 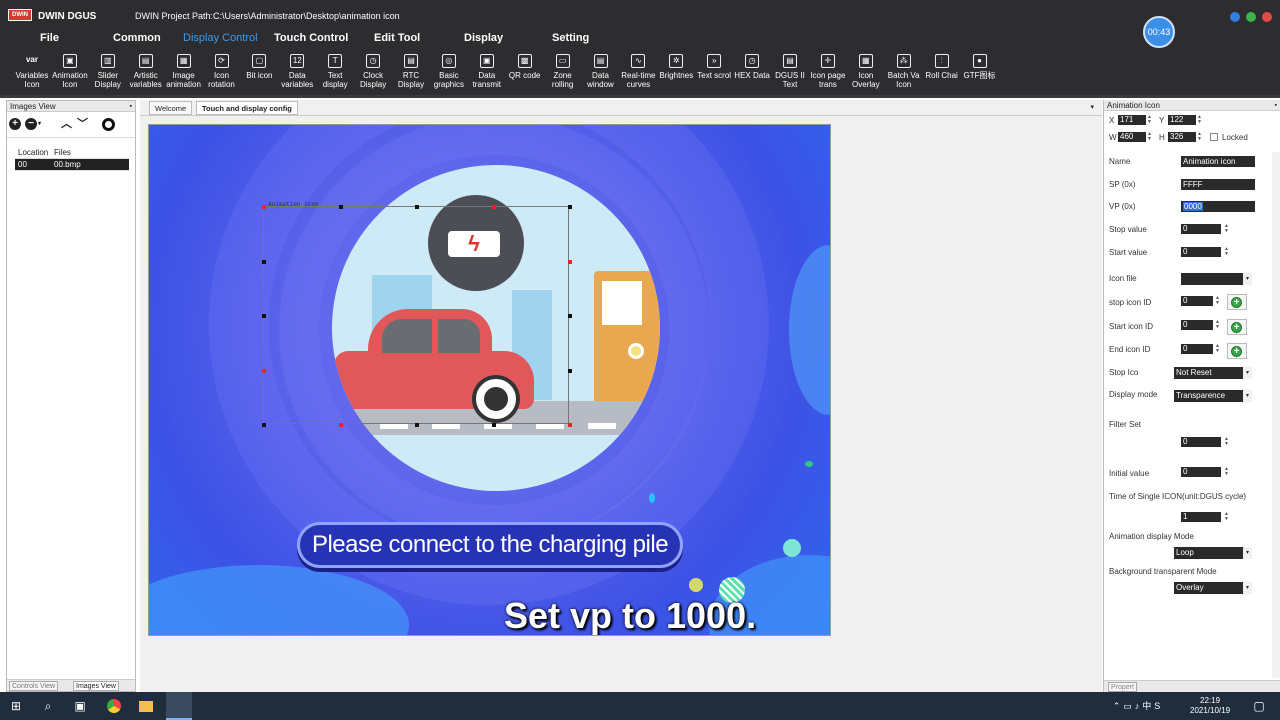 What do you see at coordinates (179, 706) in the screenshot?
I see `dgus-app-icon` at bounding box center [179, 706].